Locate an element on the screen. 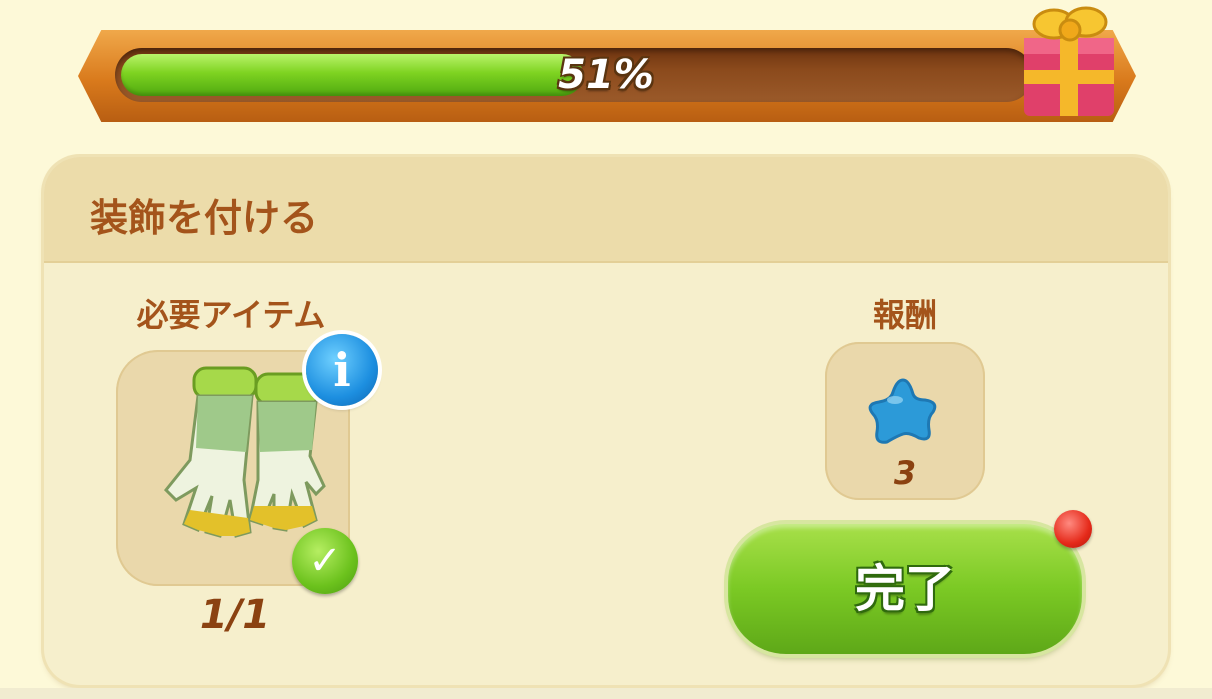  required-items-label: 必要アイテム is located at coordinates (231, 315).